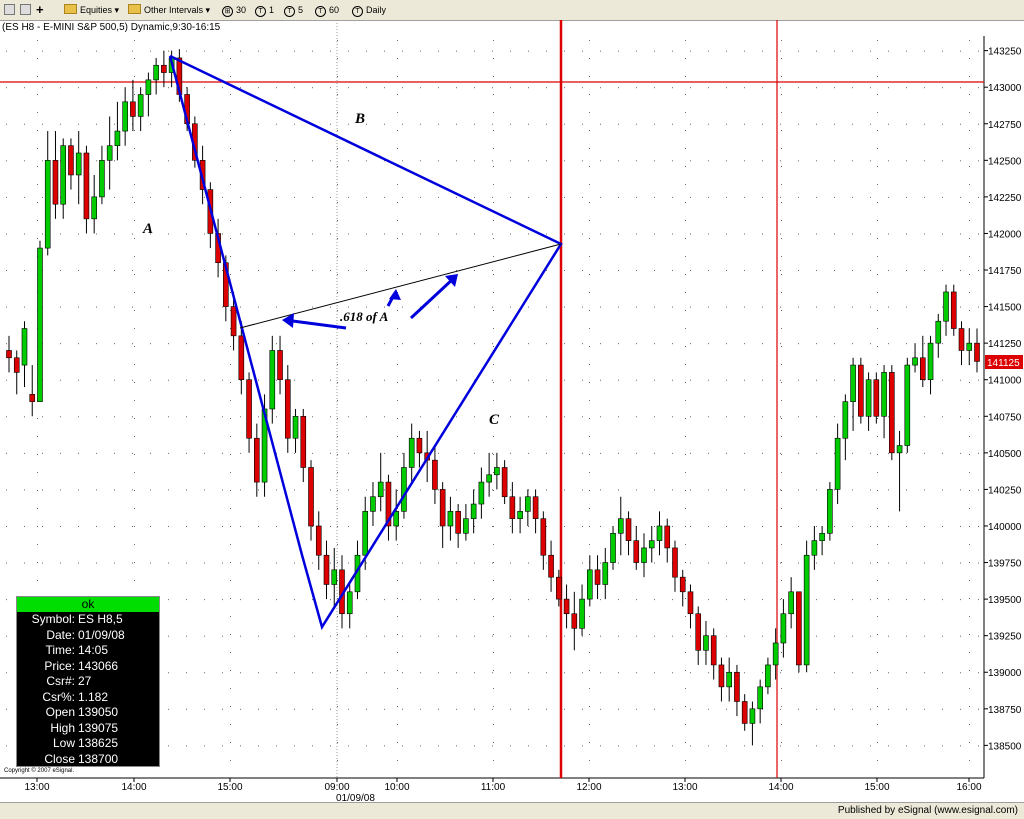 Image resolution: width=1024 pixels, height=819 pixels. What do you see at coordinates (1005, 161) in the screenshot?
I see `price-tick-label: 142500` at bounding box center [1005, 161].